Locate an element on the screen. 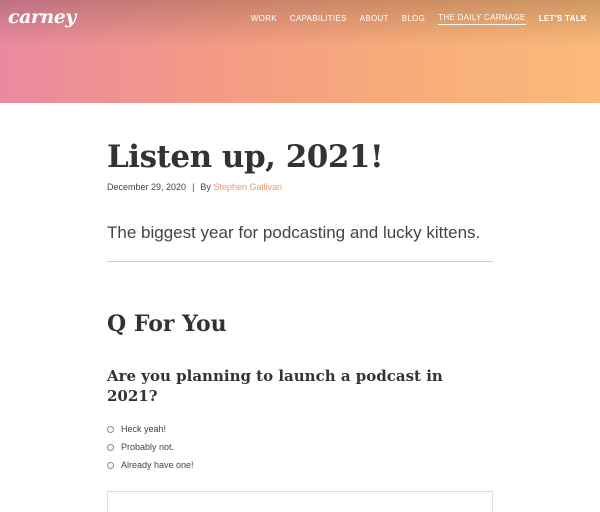 The width and height of the screenshot is (600, 512). section-title: Q For You is located at coordinates (167, 324).